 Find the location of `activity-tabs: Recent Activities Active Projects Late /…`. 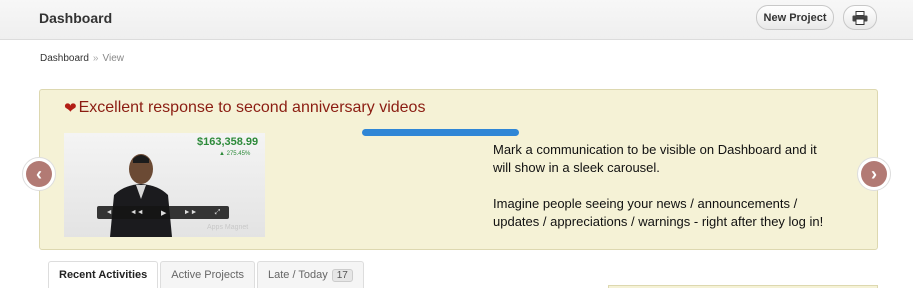

activity-tabs: Recent Activities Active Projects Late /… is located at coordinates (207, 274).